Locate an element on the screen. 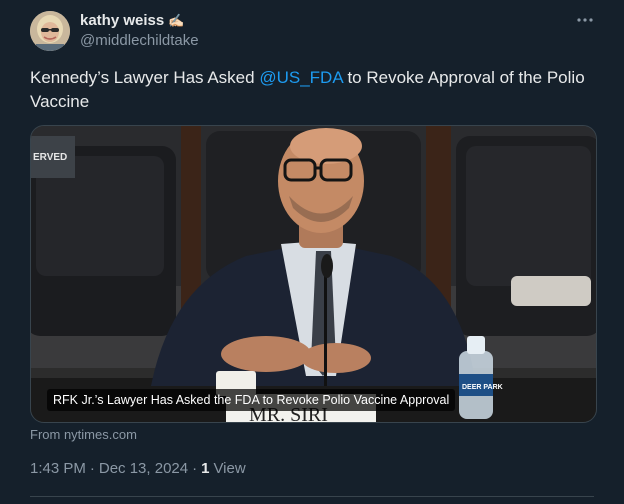  views-label: View is located at coordinates (229, 468).